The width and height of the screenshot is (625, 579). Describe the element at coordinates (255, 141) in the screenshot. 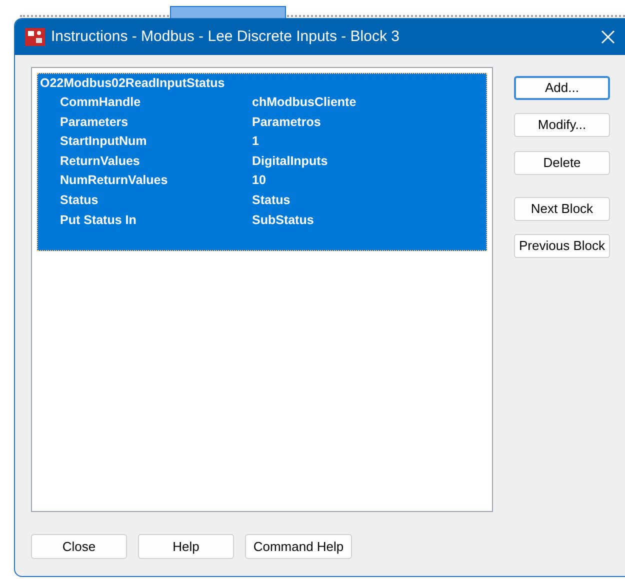

I see `parameter-value: 1` at that location.